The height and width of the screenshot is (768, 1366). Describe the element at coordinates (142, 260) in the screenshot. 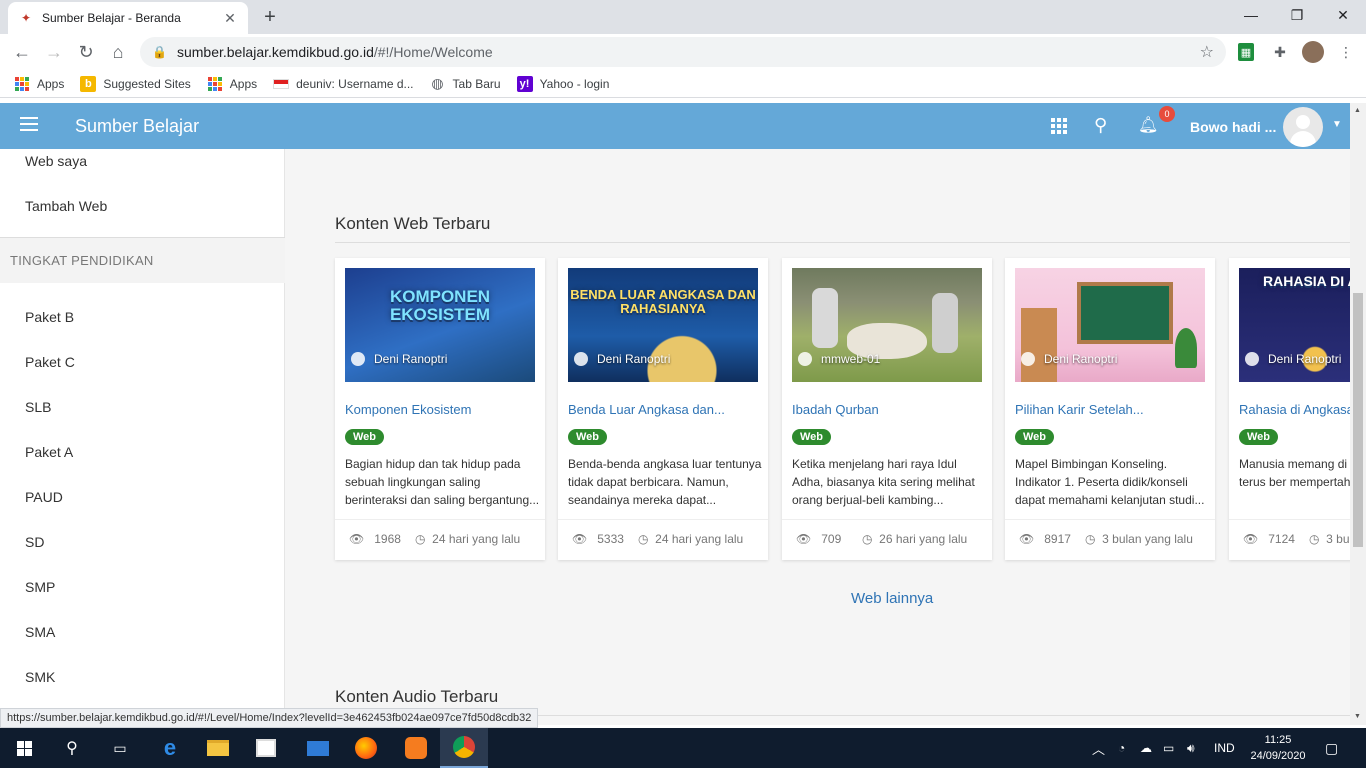

I see `sidebar-section-heading: TINGKAT PENDIDIKAN` at that location.